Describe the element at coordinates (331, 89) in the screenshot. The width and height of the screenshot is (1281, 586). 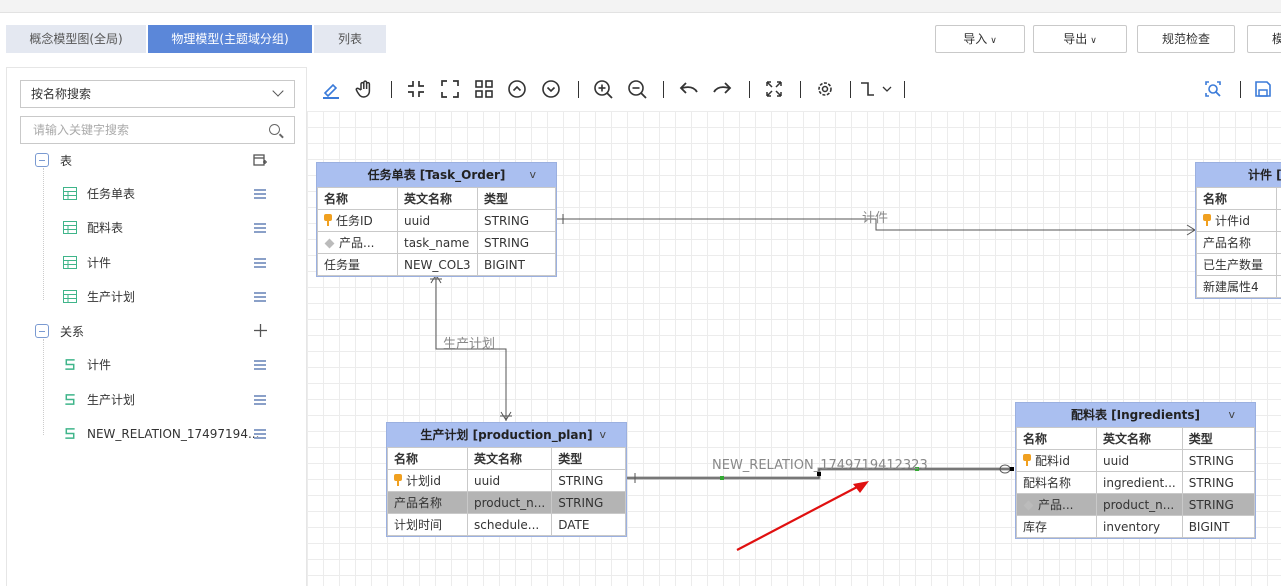
I see `brush-icon` at that location.